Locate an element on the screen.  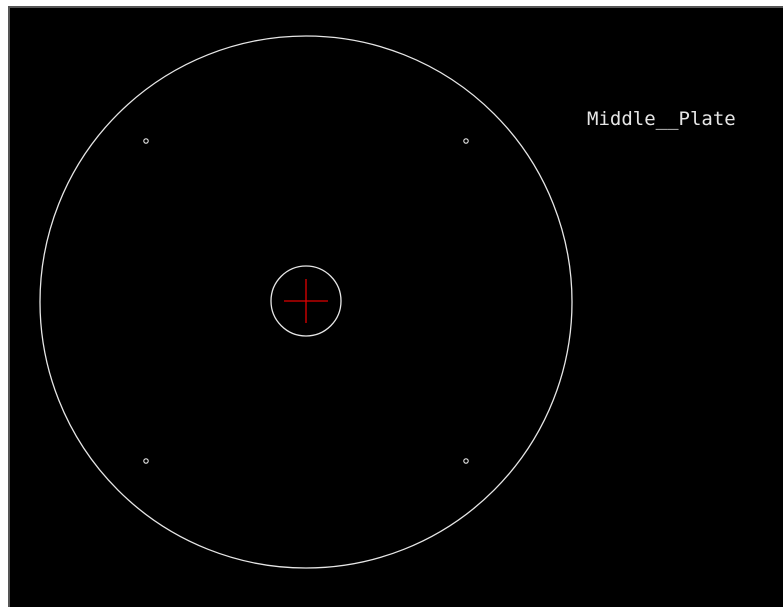
mounting-hole-bottom-left is located at coordinates (146, 461).